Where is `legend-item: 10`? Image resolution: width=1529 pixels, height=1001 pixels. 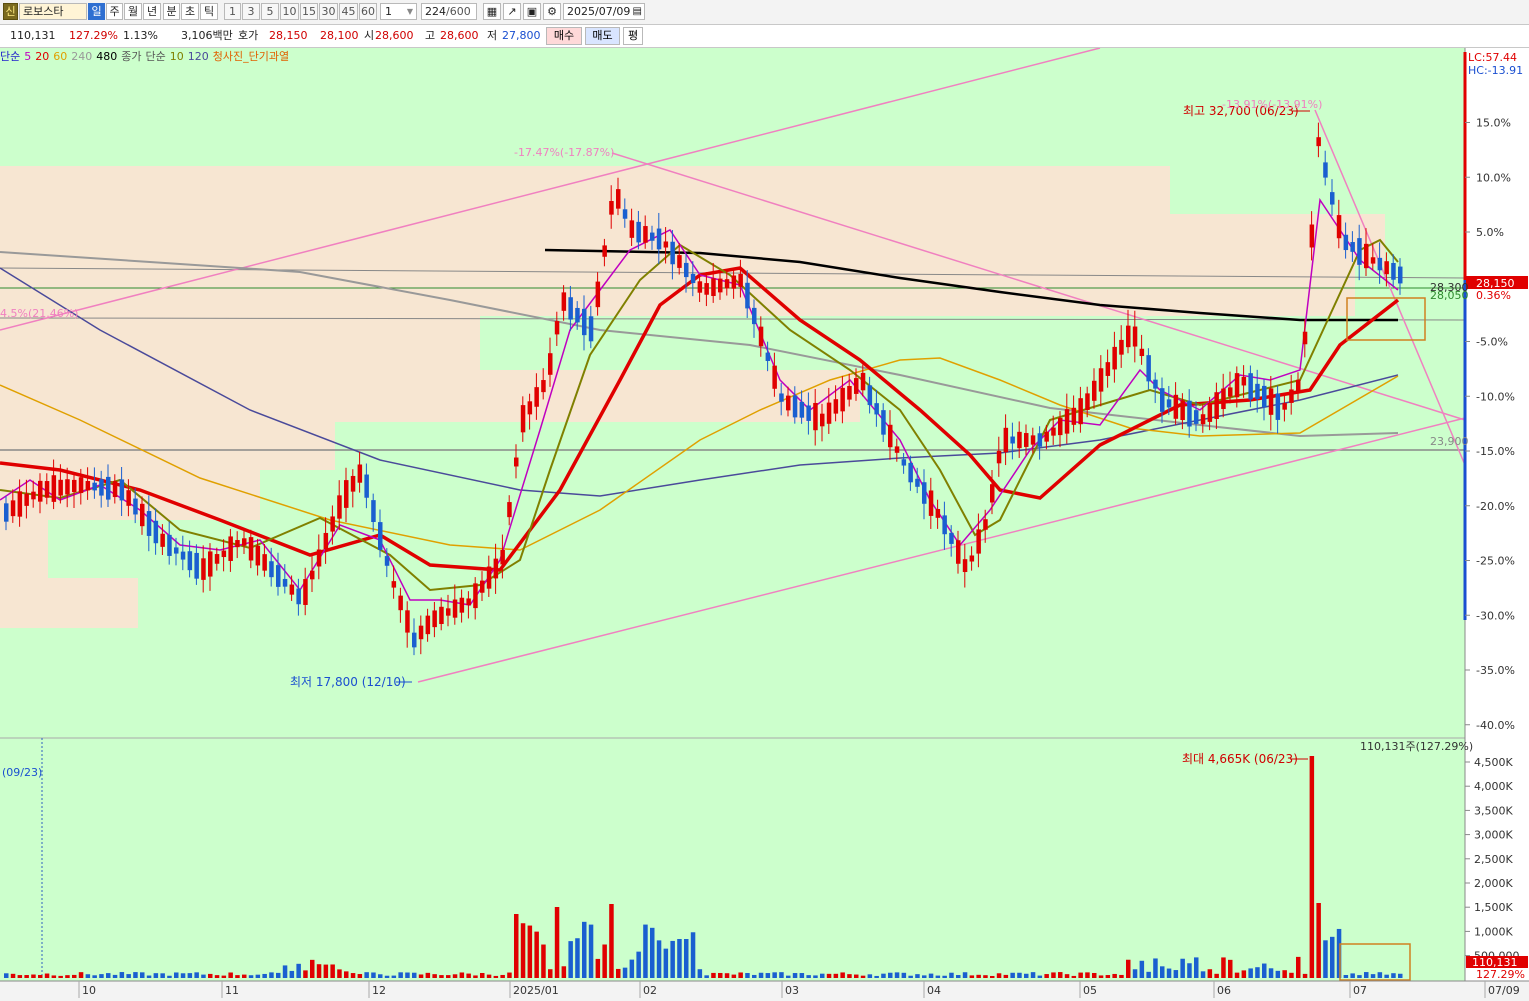
legend-item: 10 is located at coordinates (177, 56).